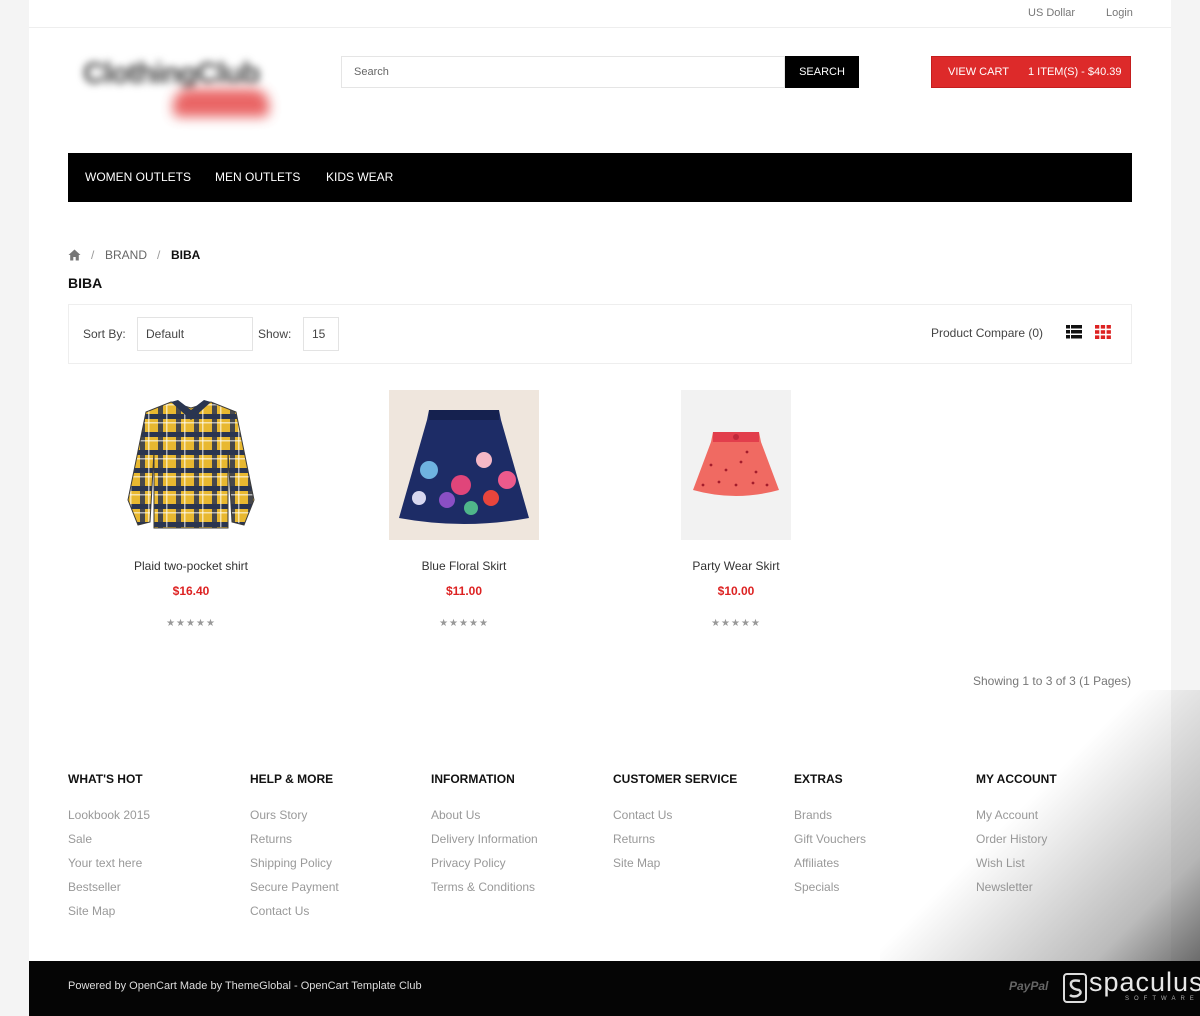 This screenshot has height=1016, width=1200. I want to click on footer-link: Newsletter, so click(1004, 887).